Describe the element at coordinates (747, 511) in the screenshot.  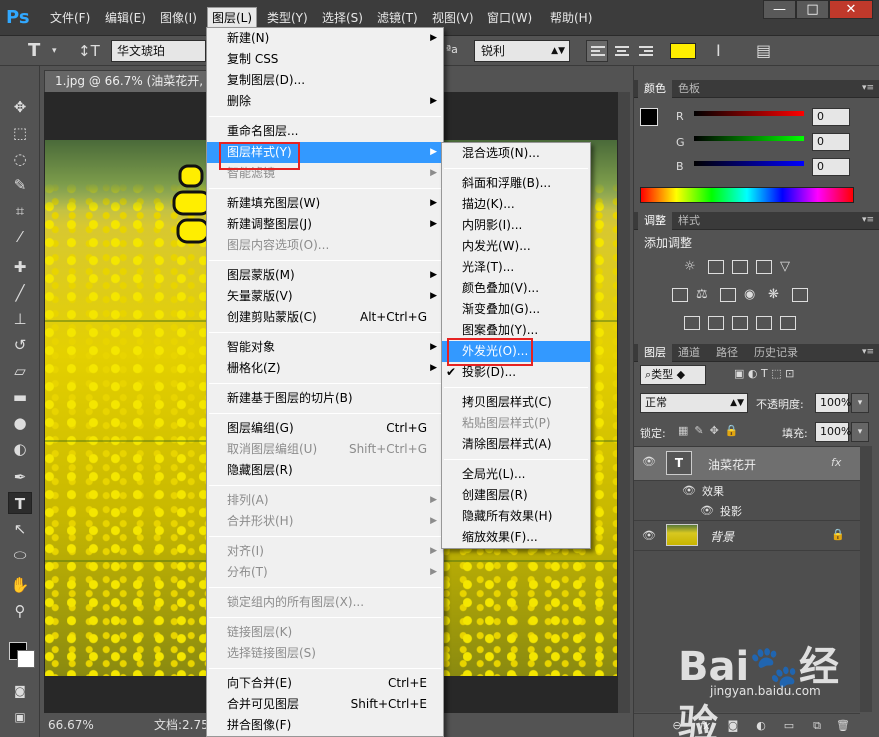
I see `layer-drop-shadow-row: 👁 投影` at that location.